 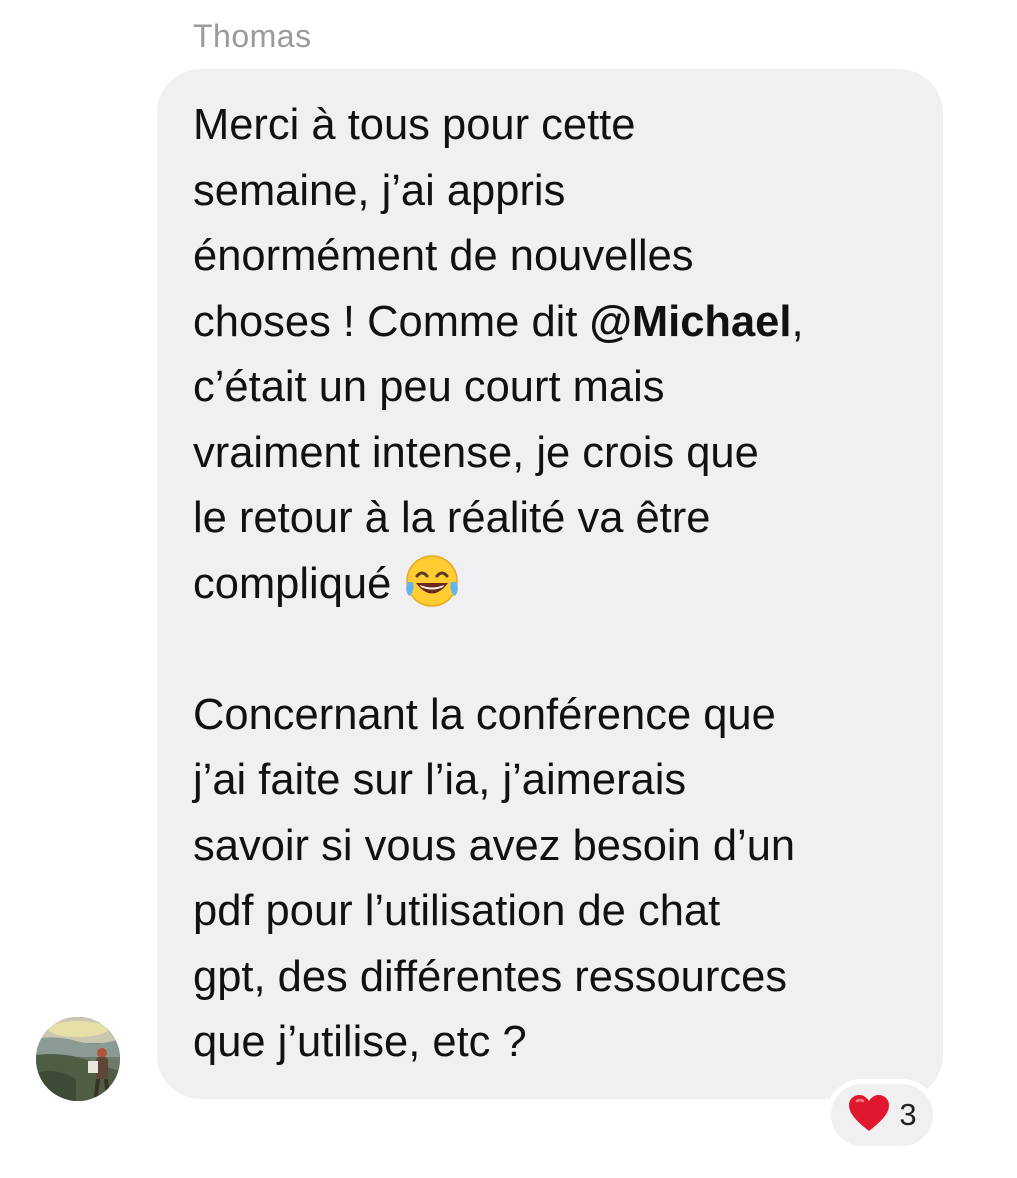 I want to click on message-line: gpt, des différentes ressources, so click(x=490, y=976).